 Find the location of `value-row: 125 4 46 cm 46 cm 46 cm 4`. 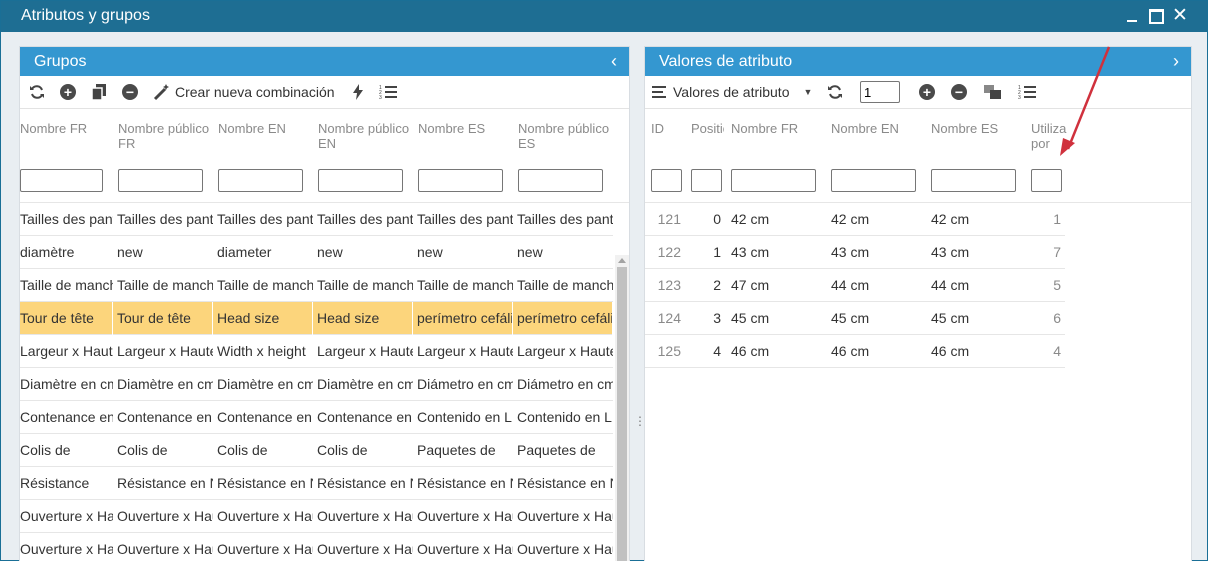

value-row: 125 4 46 cm 46 cm 46 cm 4 is located at coordinates (855, 351).